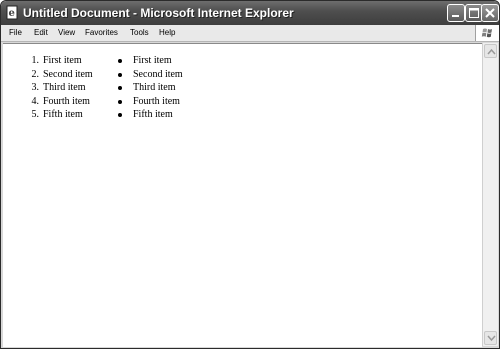  I want to click on menu-view-label: View, so click(67, 32).